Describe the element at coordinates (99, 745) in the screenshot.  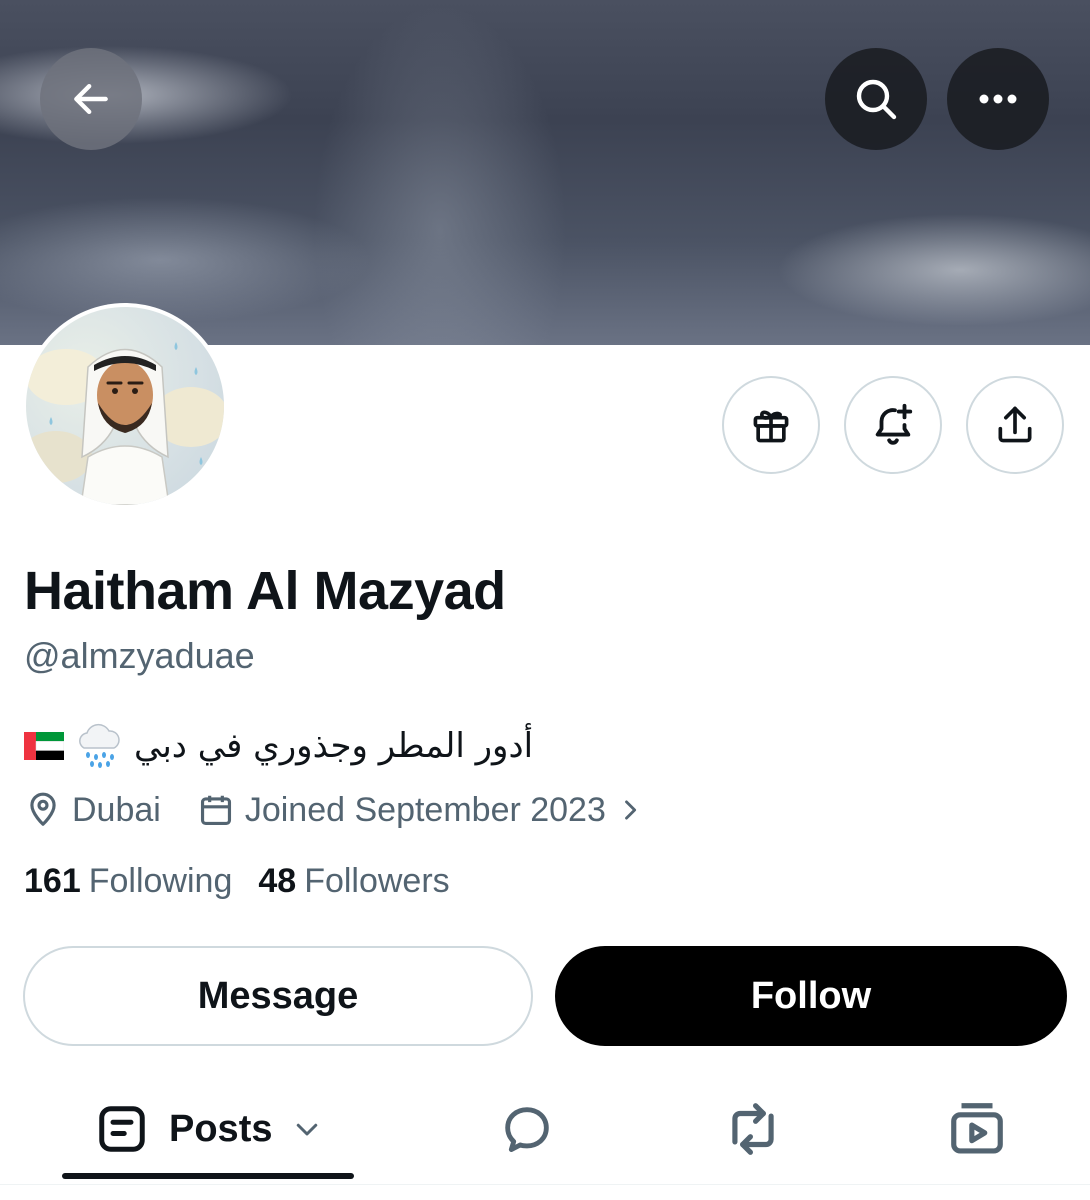
I see `cloud-with-rain-icon` at that location.